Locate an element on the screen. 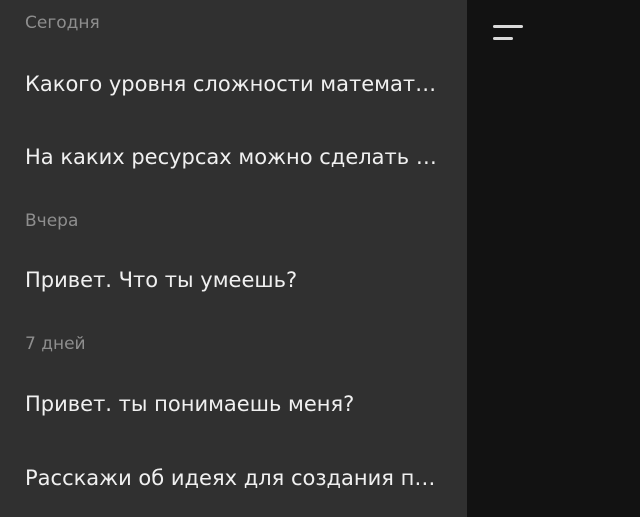  section-header-7-days: 7 дней is located at coordinates (55, 344).